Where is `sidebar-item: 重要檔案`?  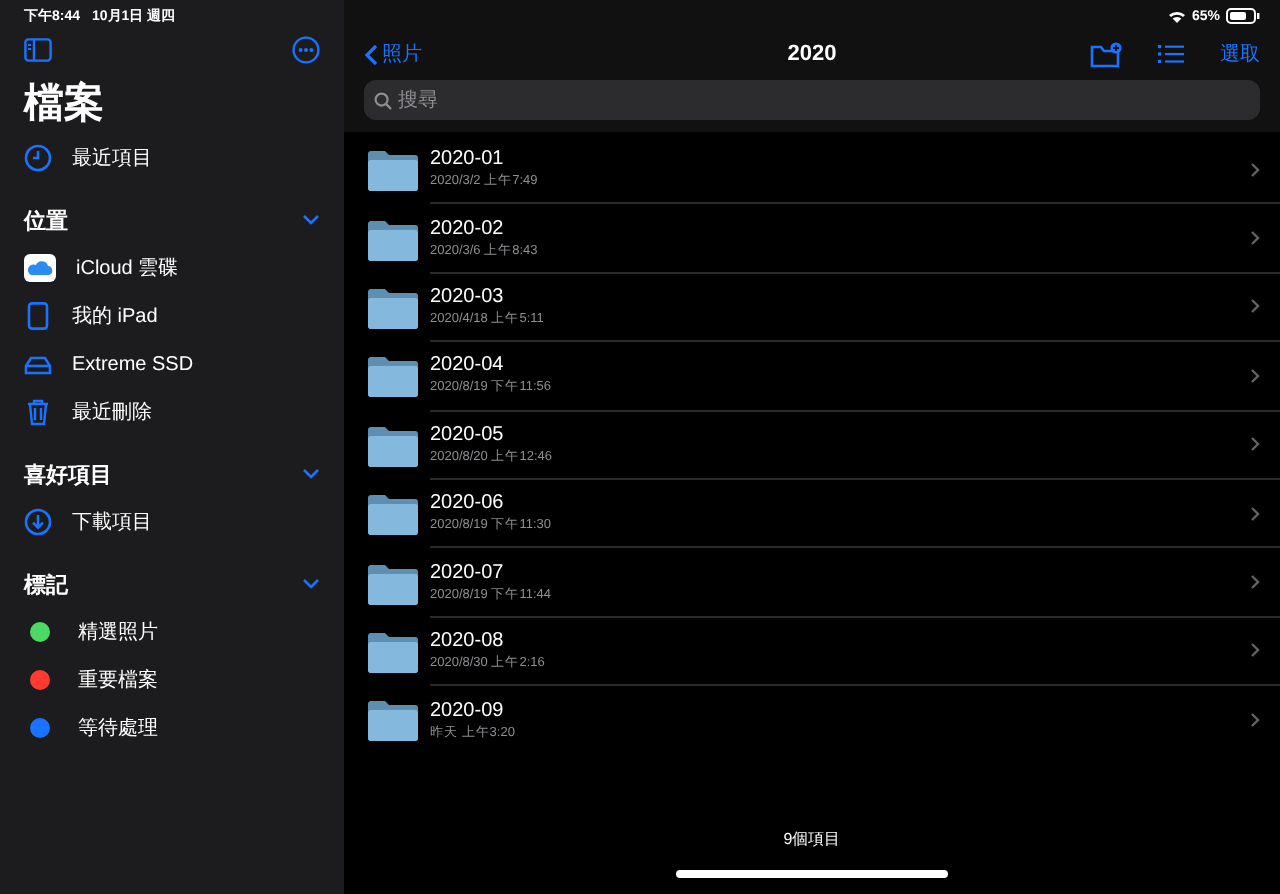 sidebar-item: 重要檔案 is located at coordinates (118, 680).